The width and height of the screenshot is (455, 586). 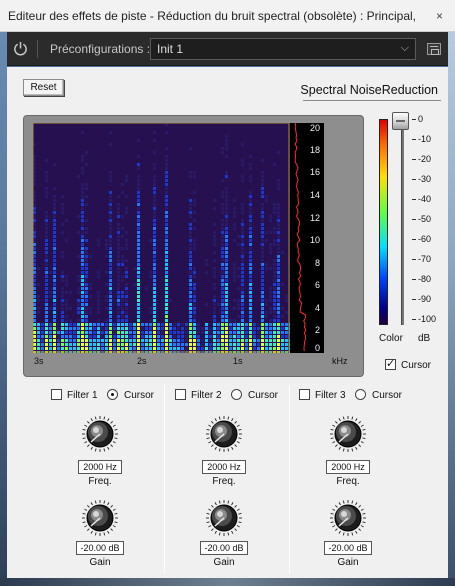 I want to click on filter-label: Filter 2, so click(x=206, y=395).